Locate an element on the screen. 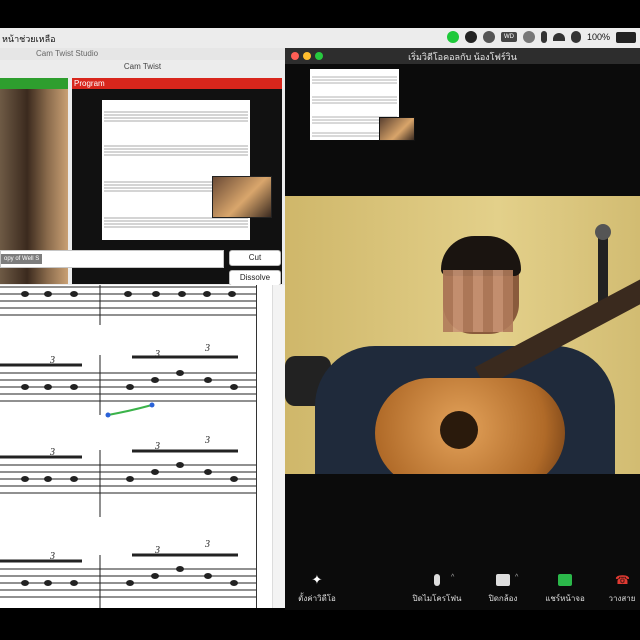  annotation-stroke is located at coordinates (130, 410).